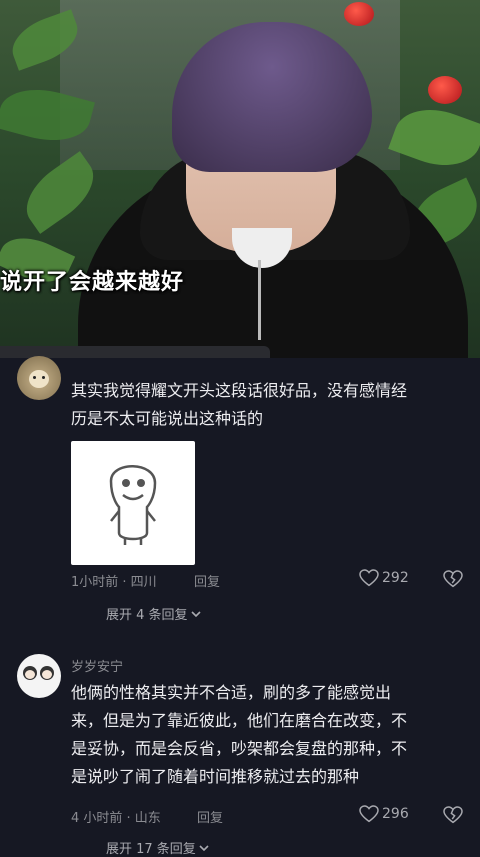  I want to click on video-caption: 说开了会越来越好, so click(92, 282).